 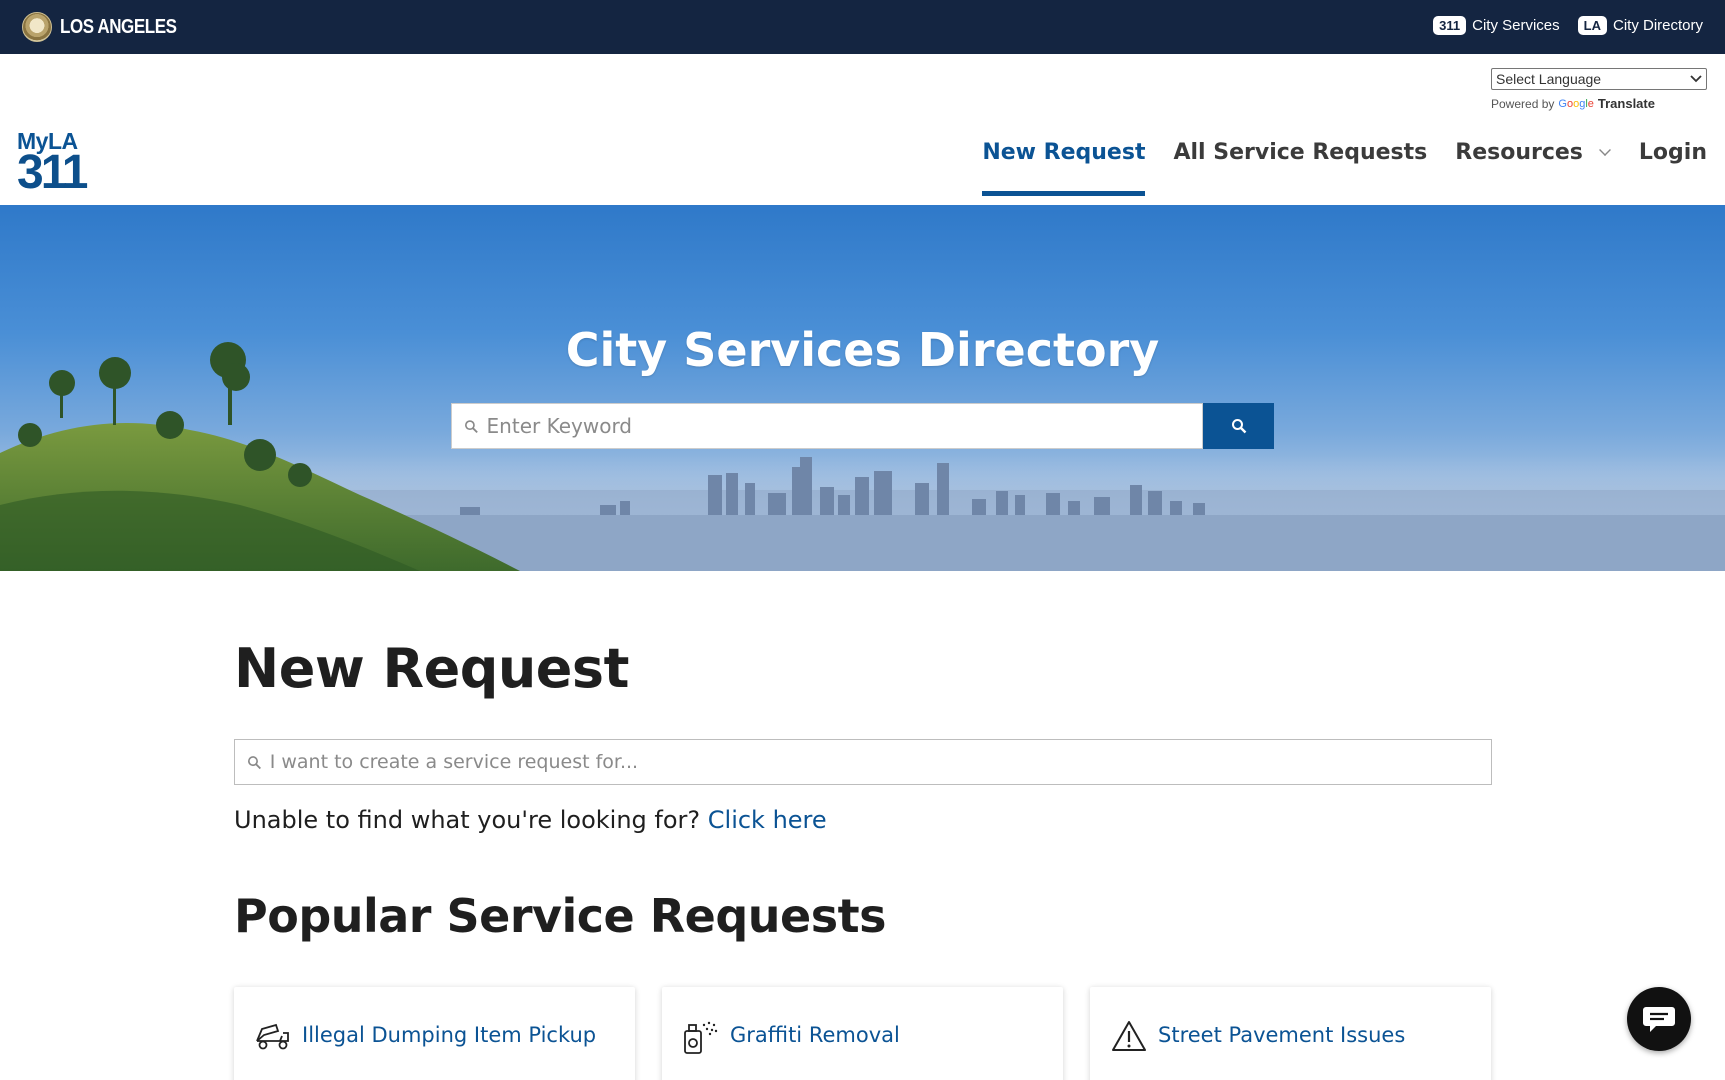 I want to click on hero-search-bar, so click(x=862, y=426).